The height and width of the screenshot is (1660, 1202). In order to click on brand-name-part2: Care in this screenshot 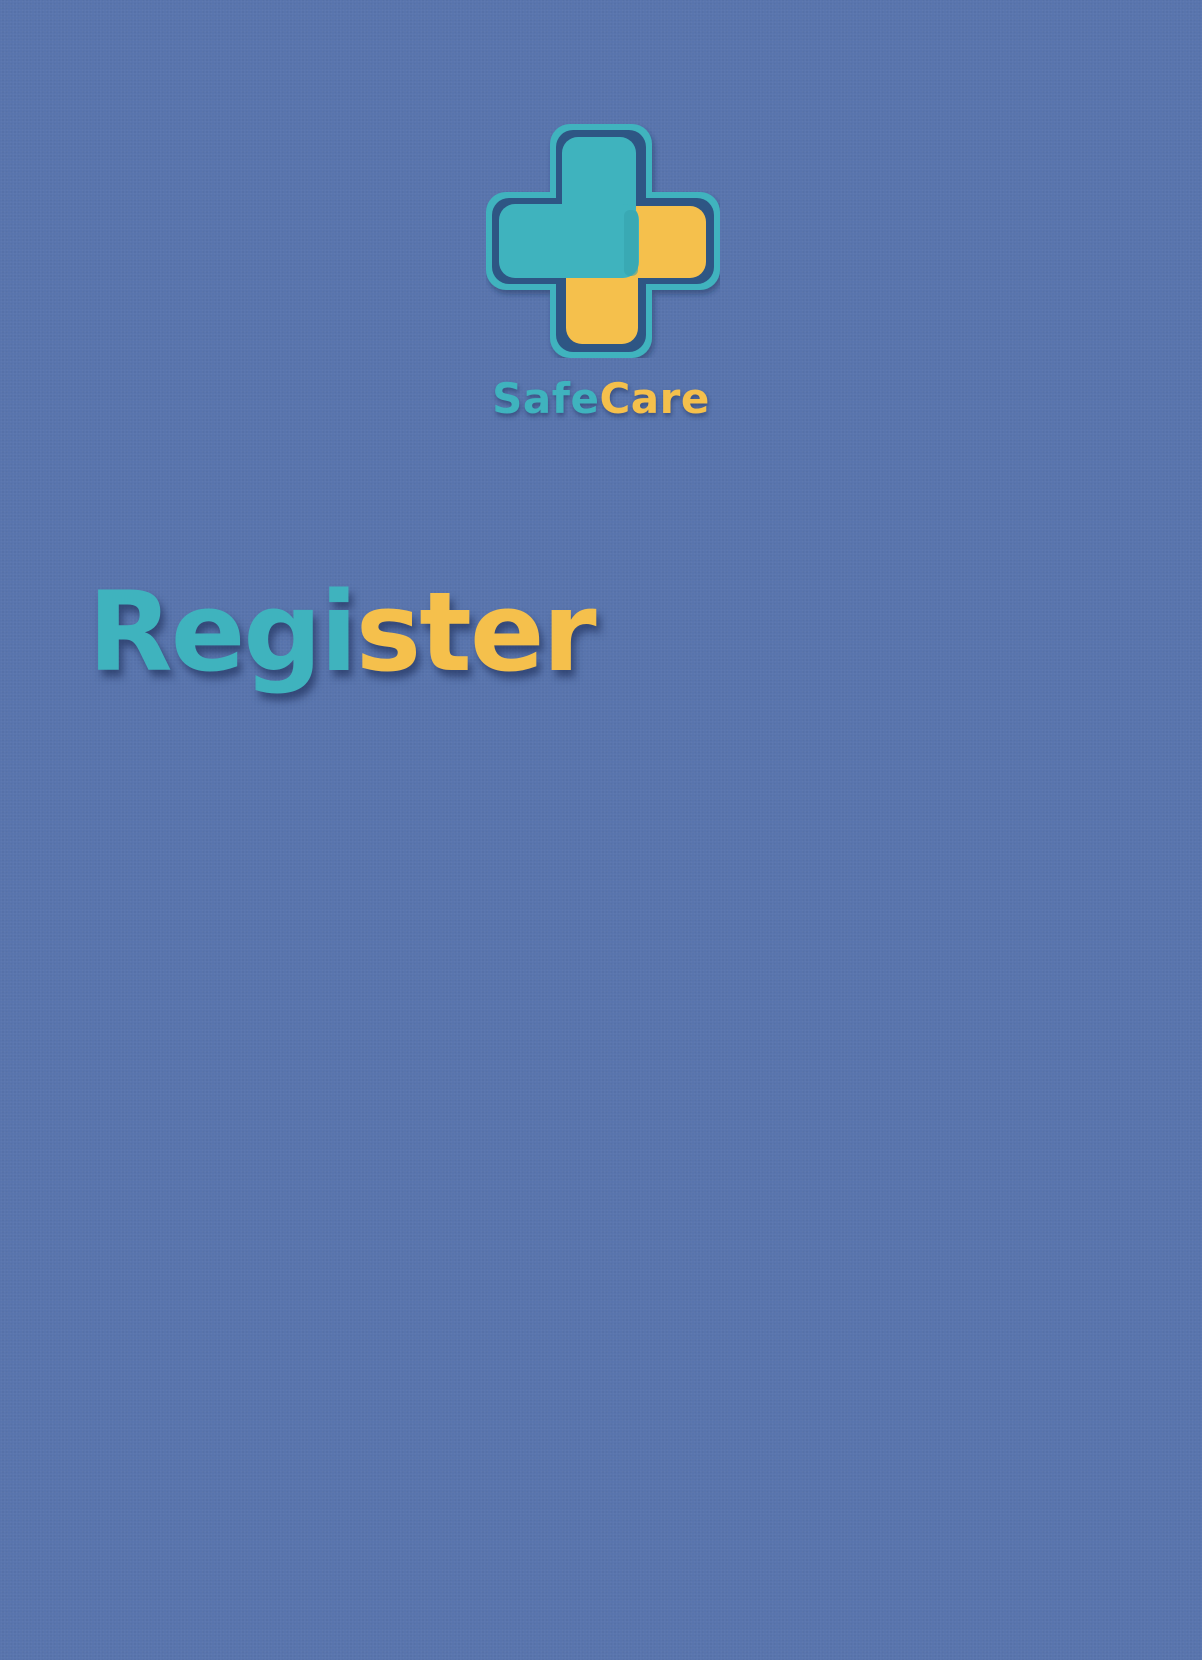, I will do `click(654, 398)`.